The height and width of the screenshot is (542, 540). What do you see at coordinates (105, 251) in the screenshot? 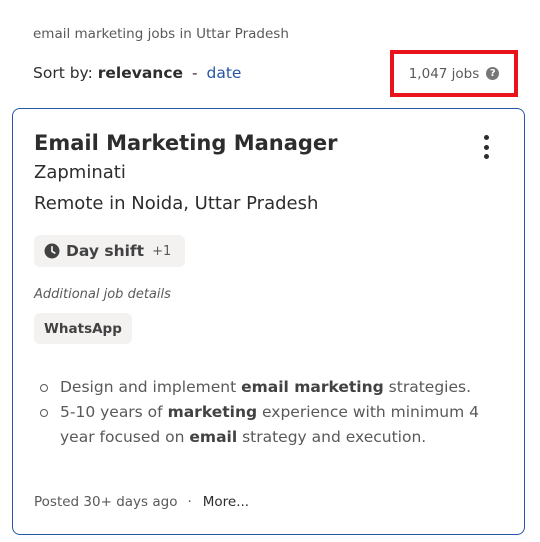
I see `shift-label: Day shift` at bounding box center [105, 251].